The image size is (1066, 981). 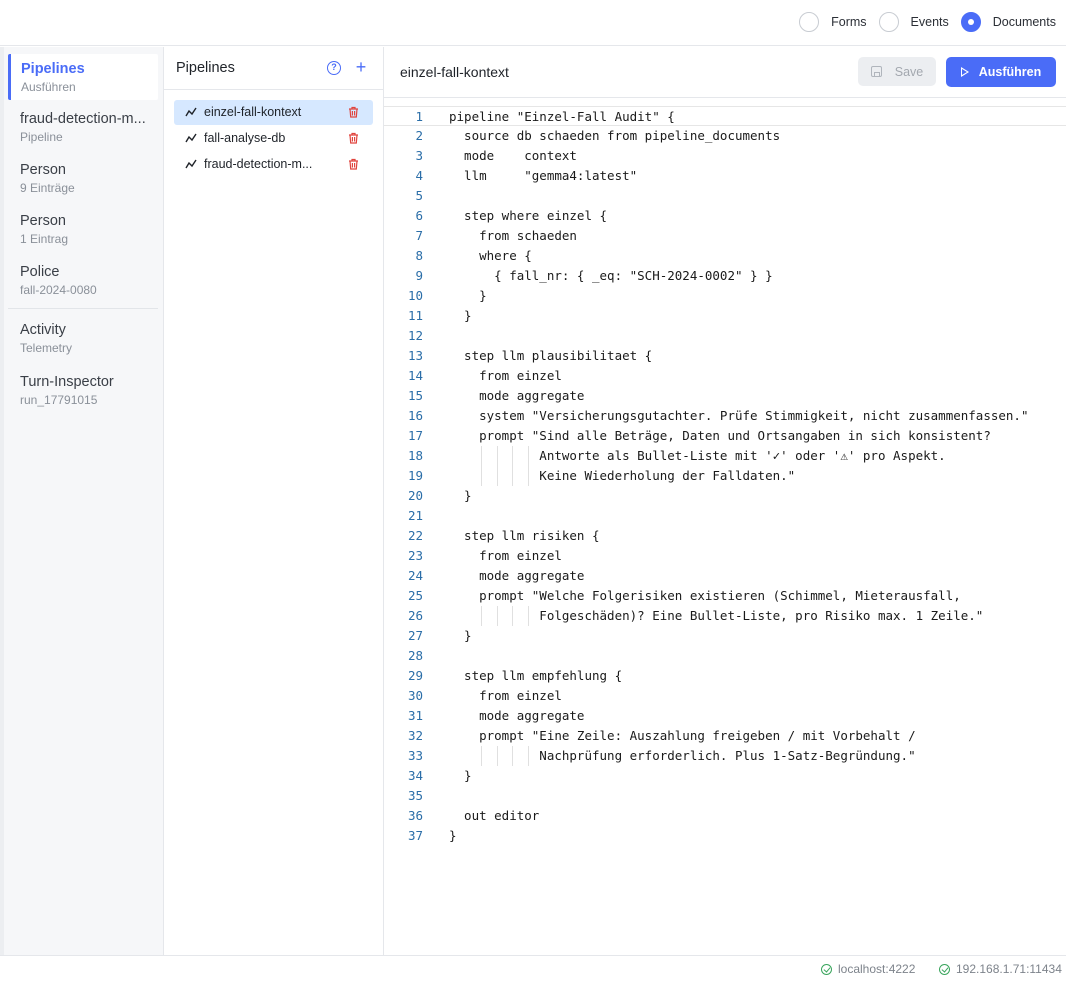 What do you see at coordinates (419, 175) in the screenshot?
I see `line-number: 4` at bounding box center [419, 175].